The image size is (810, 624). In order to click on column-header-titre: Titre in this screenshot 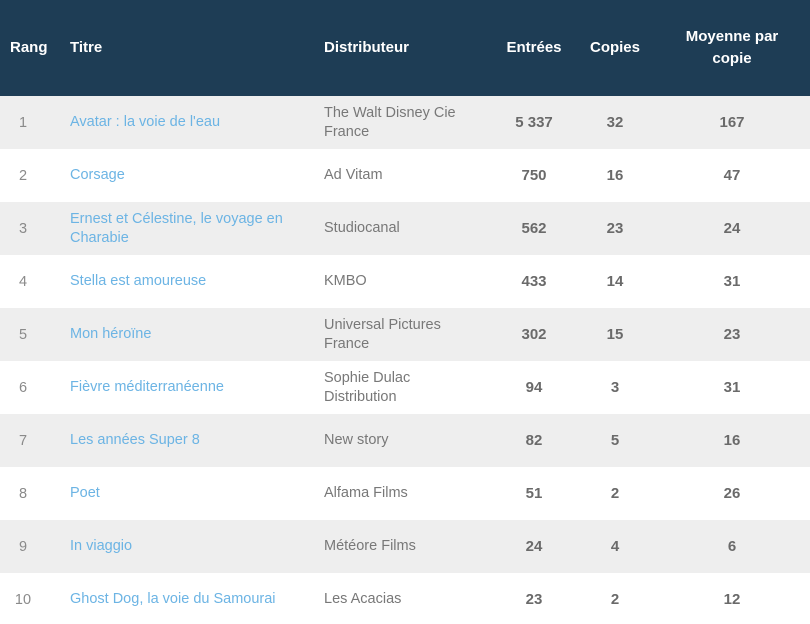, I will do `click(187, 48)`.